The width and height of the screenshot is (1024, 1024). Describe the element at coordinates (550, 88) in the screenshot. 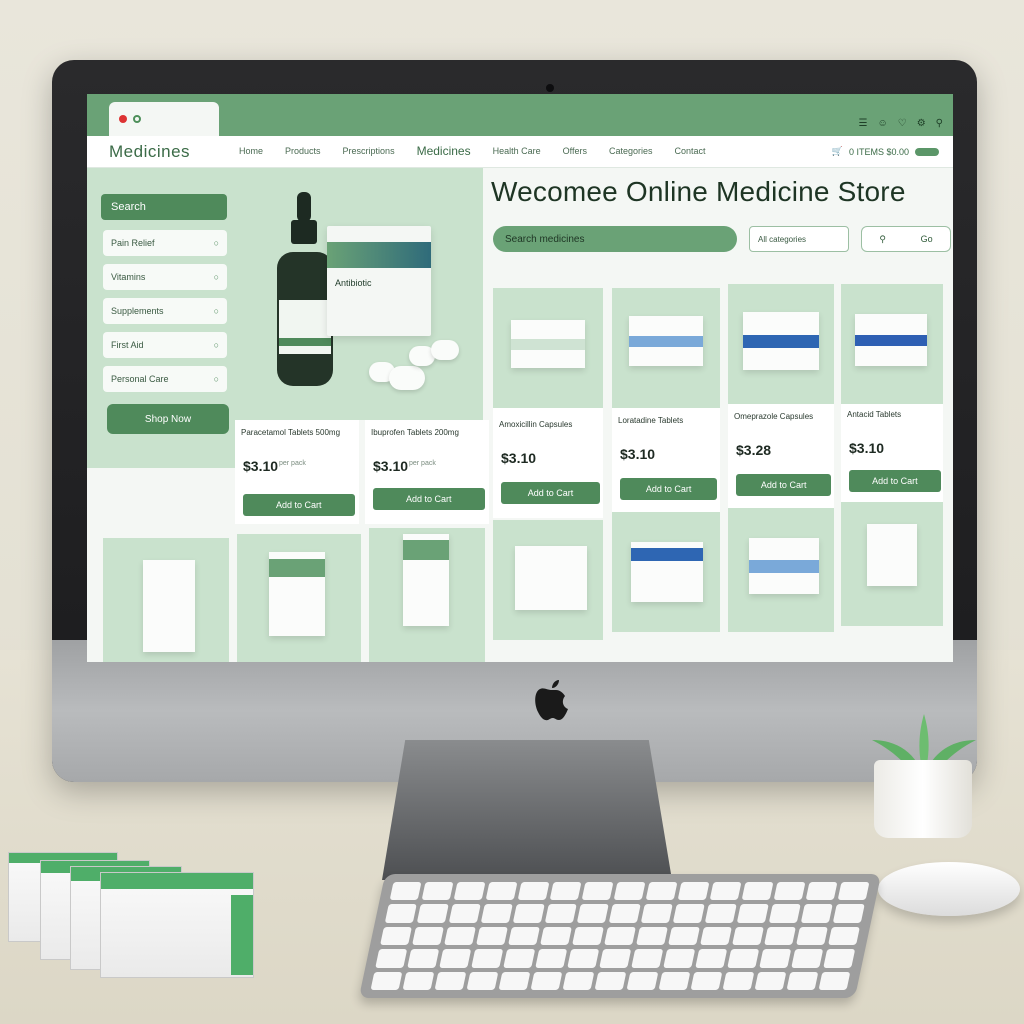

I see `webcam` at that location.